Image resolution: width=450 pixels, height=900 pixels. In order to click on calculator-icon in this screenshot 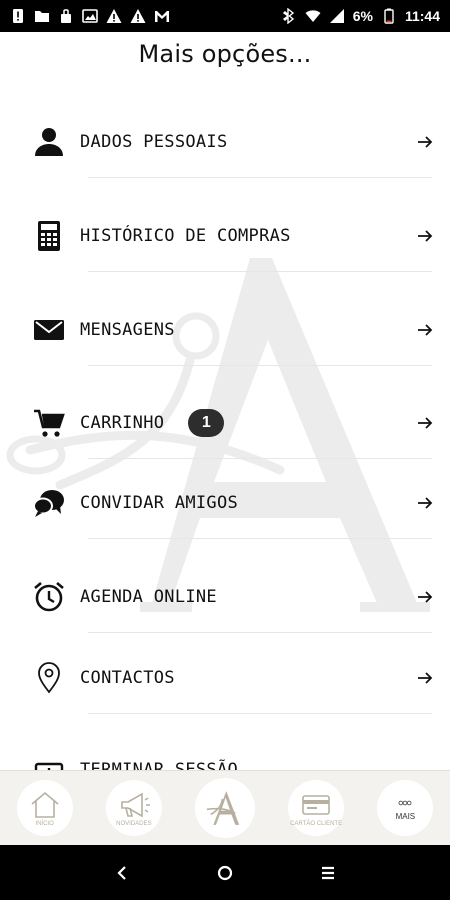, I will do `click(49, 236)`.